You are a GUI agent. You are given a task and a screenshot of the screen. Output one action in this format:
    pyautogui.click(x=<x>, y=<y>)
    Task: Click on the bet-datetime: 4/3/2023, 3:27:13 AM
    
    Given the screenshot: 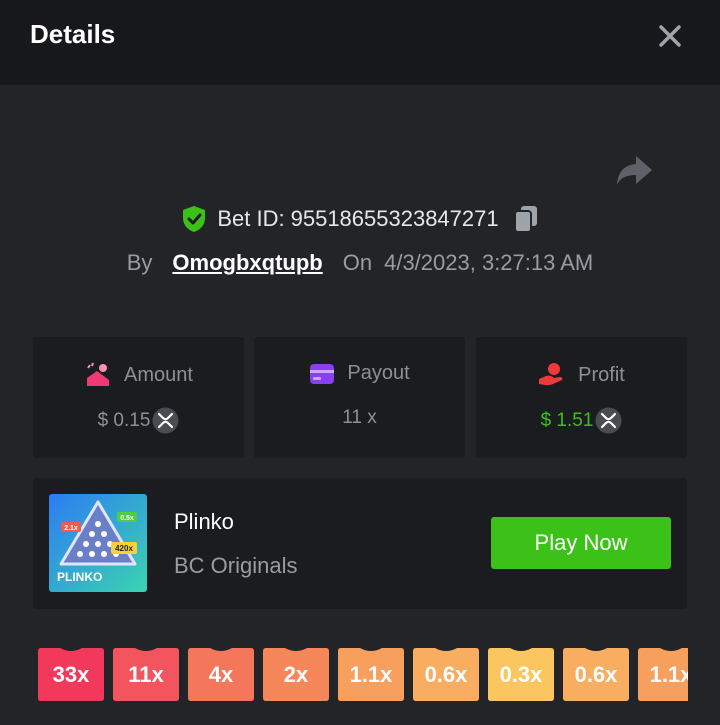 What is the action you would take?
    pyautogui.click(x=489, y=262)
    